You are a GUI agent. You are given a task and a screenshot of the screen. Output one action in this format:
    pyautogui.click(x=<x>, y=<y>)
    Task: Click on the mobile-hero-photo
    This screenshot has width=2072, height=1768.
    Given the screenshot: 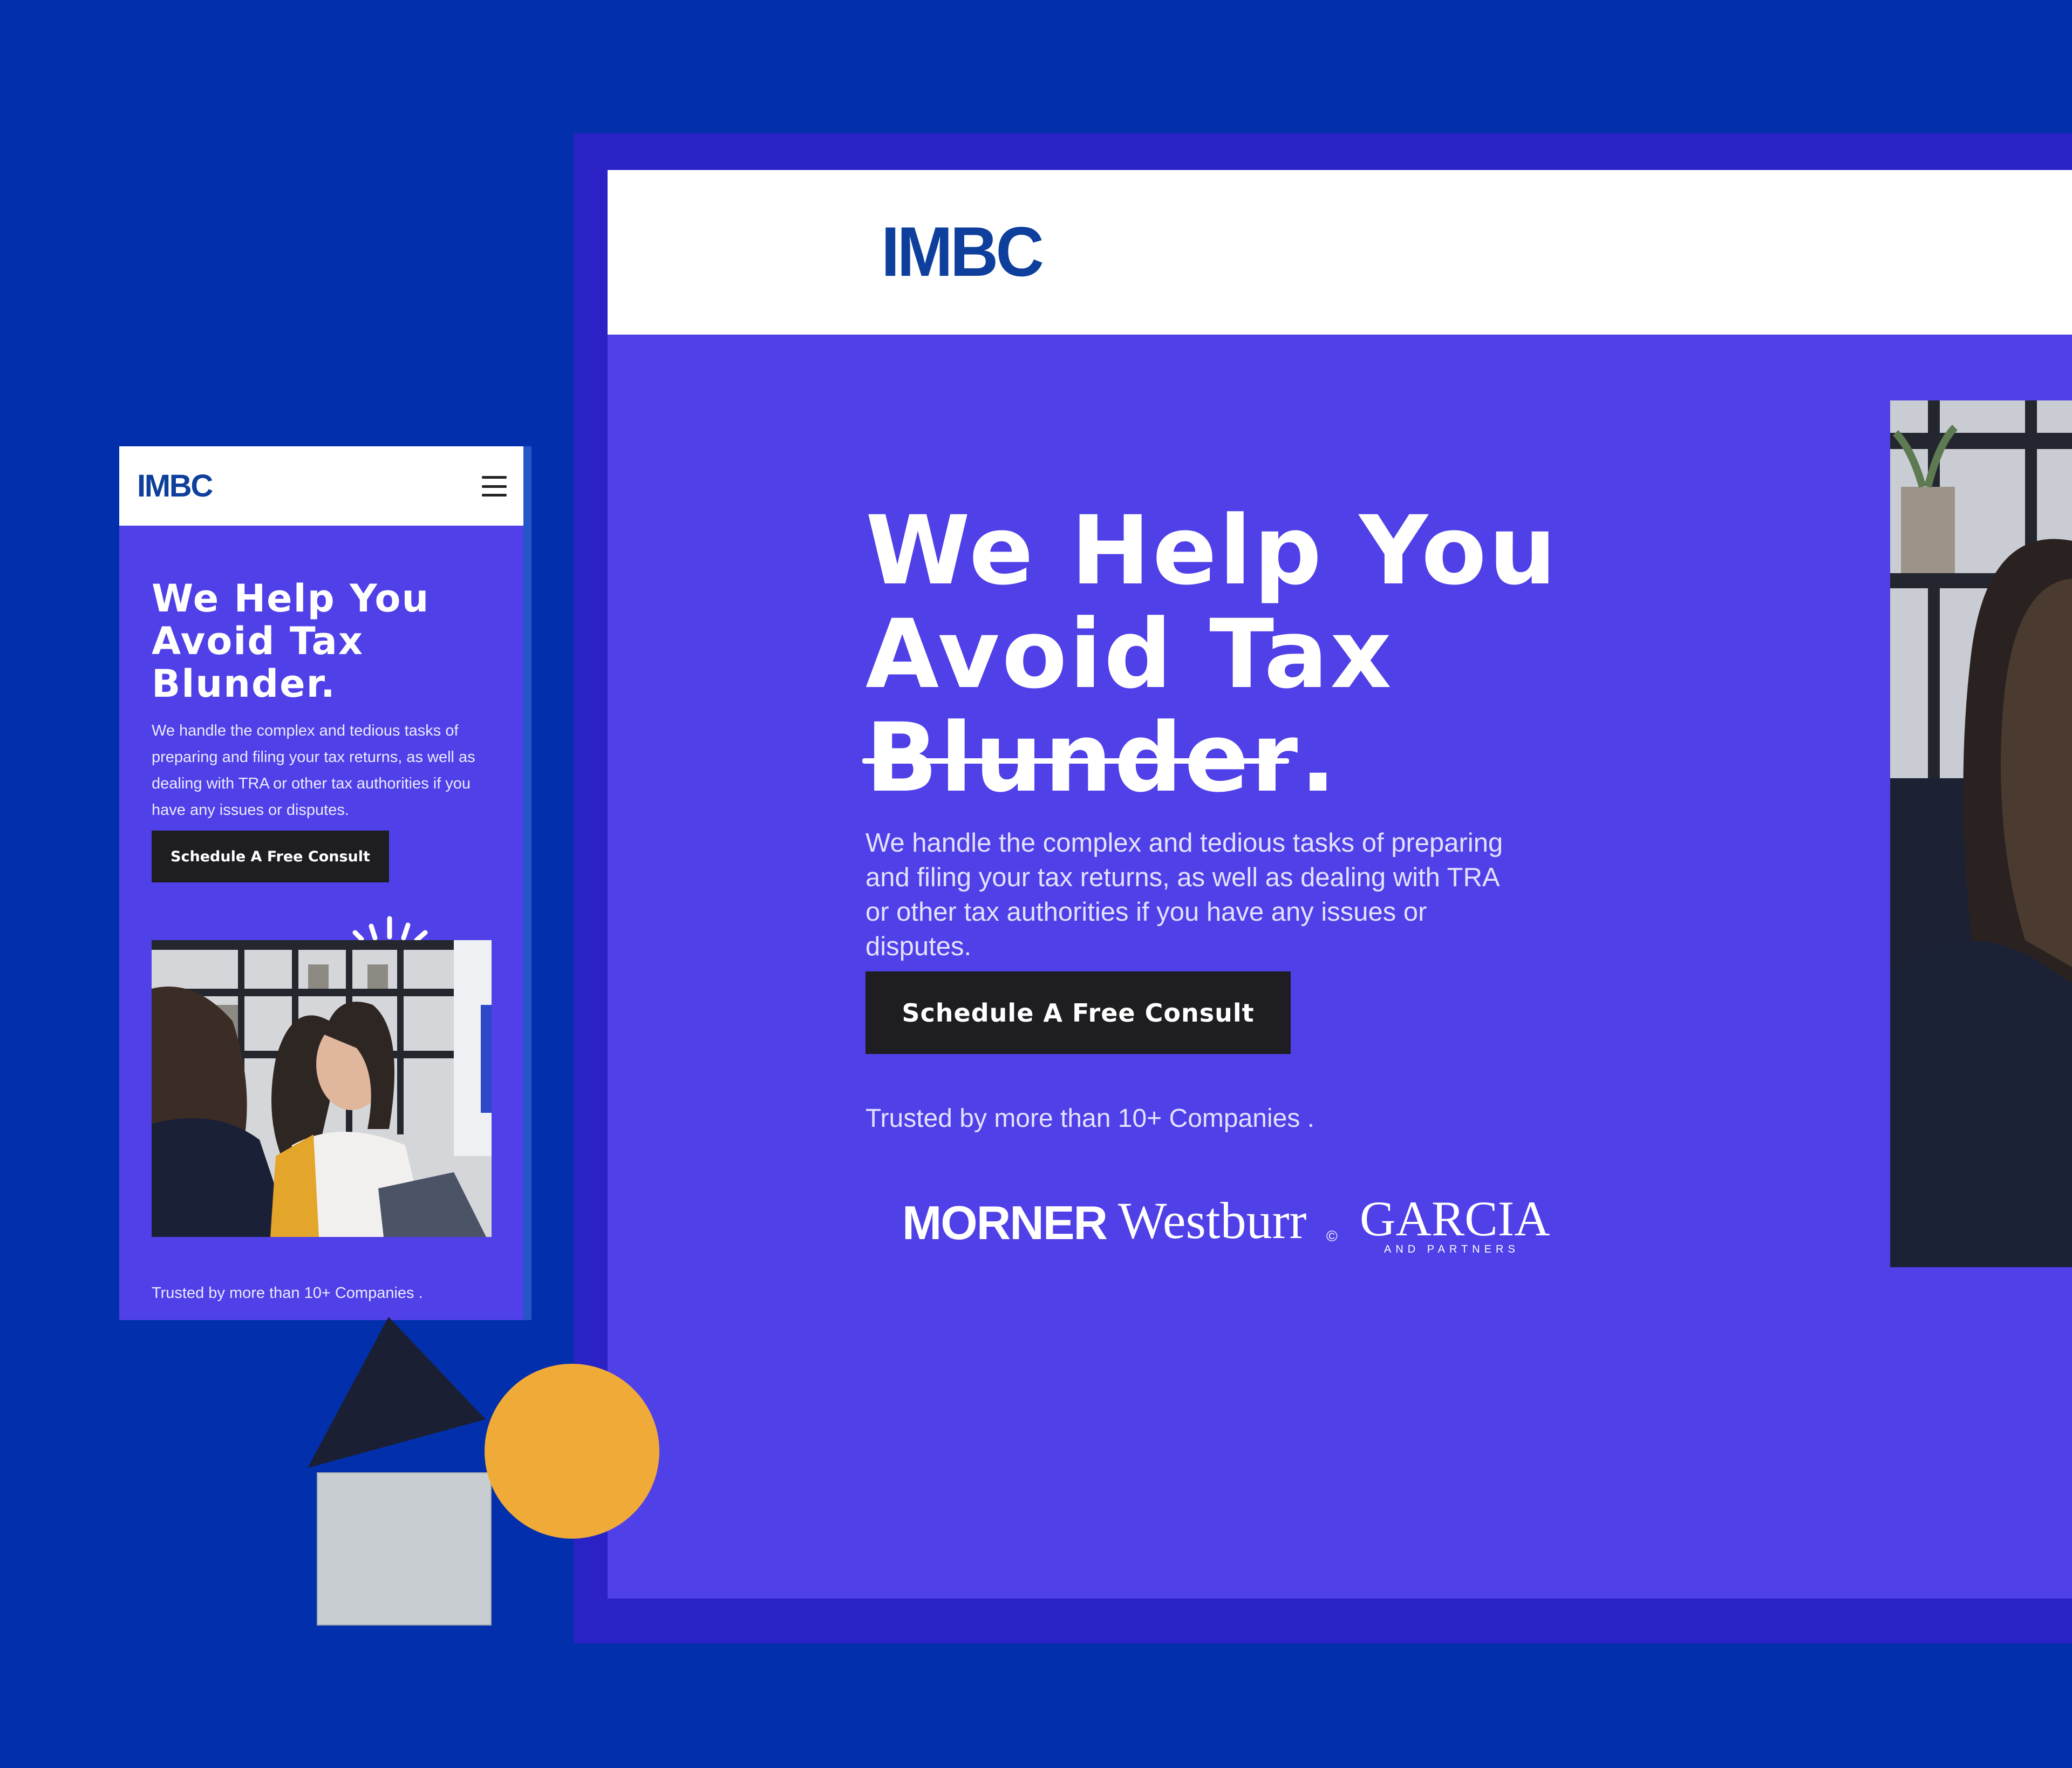 What is the action you would take?
    pyautogui.click(x=322, y=1088)
    